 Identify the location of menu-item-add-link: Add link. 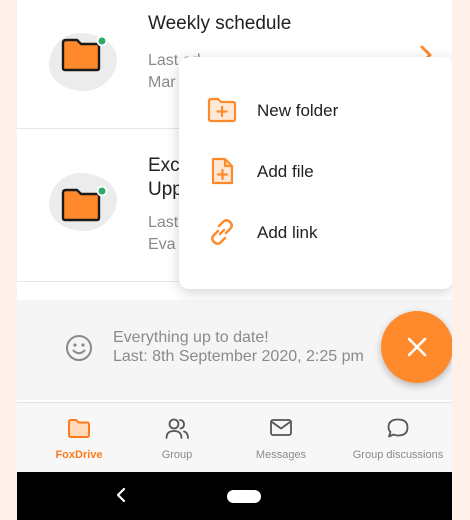
(315, 233).